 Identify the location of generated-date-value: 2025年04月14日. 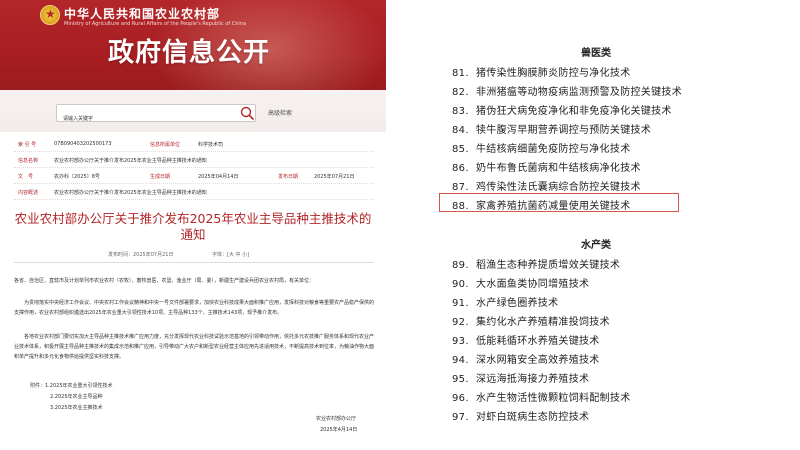
(218, 177).